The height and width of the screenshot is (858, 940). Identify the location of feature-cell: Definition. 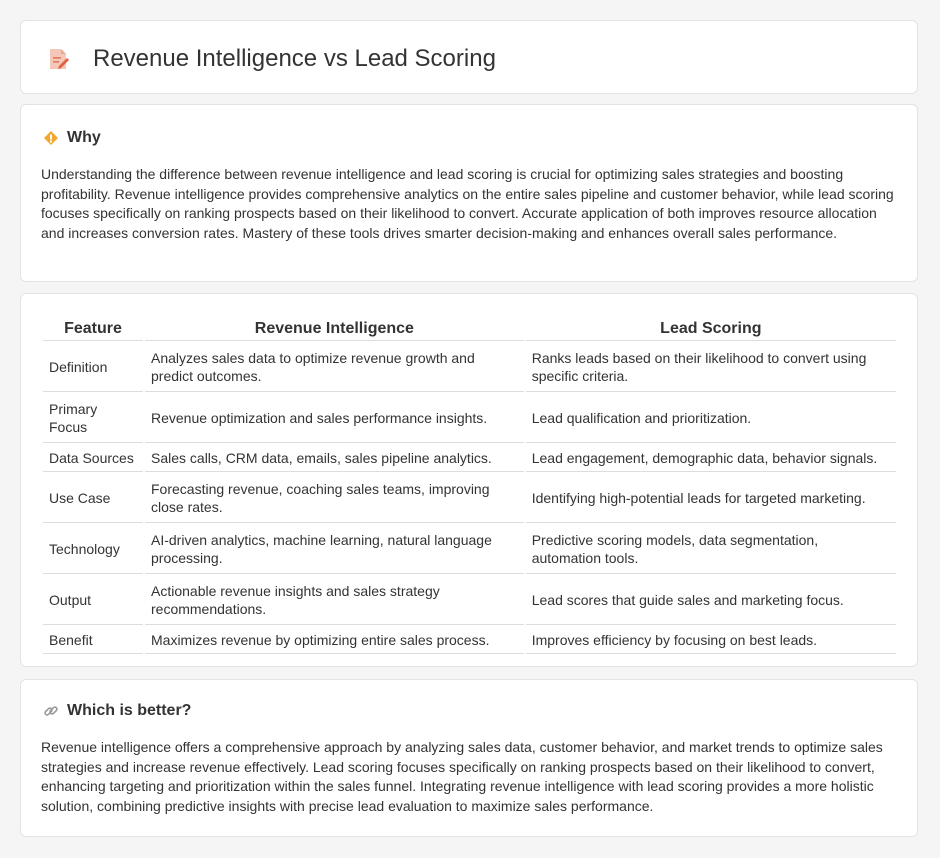
(93, 367).